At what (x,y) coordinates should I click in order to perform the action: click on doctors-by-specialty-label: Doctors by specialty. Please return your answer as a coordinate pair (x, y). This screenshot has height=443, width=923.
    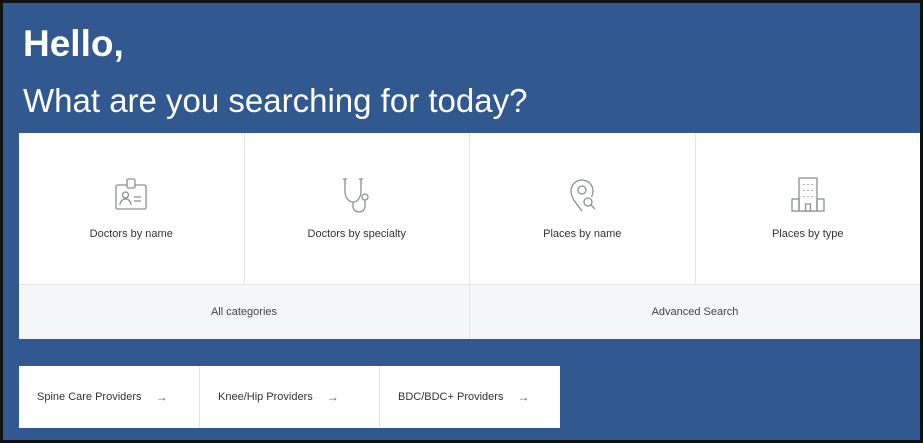
    Looking at the image, I should click on (356, 234).